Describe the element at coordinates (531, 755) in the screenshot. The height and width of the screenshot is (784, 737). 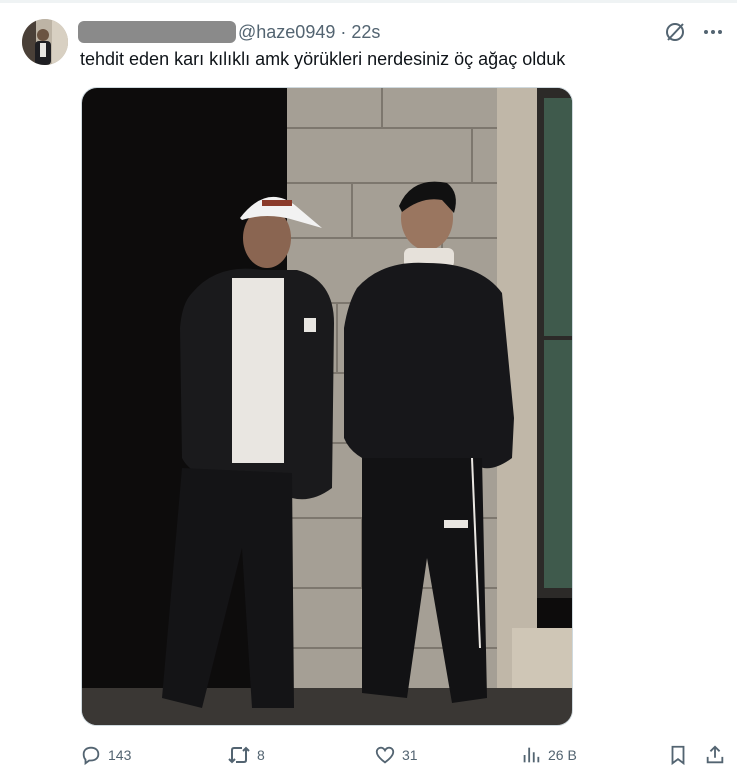
I see `views-icon` at that location.